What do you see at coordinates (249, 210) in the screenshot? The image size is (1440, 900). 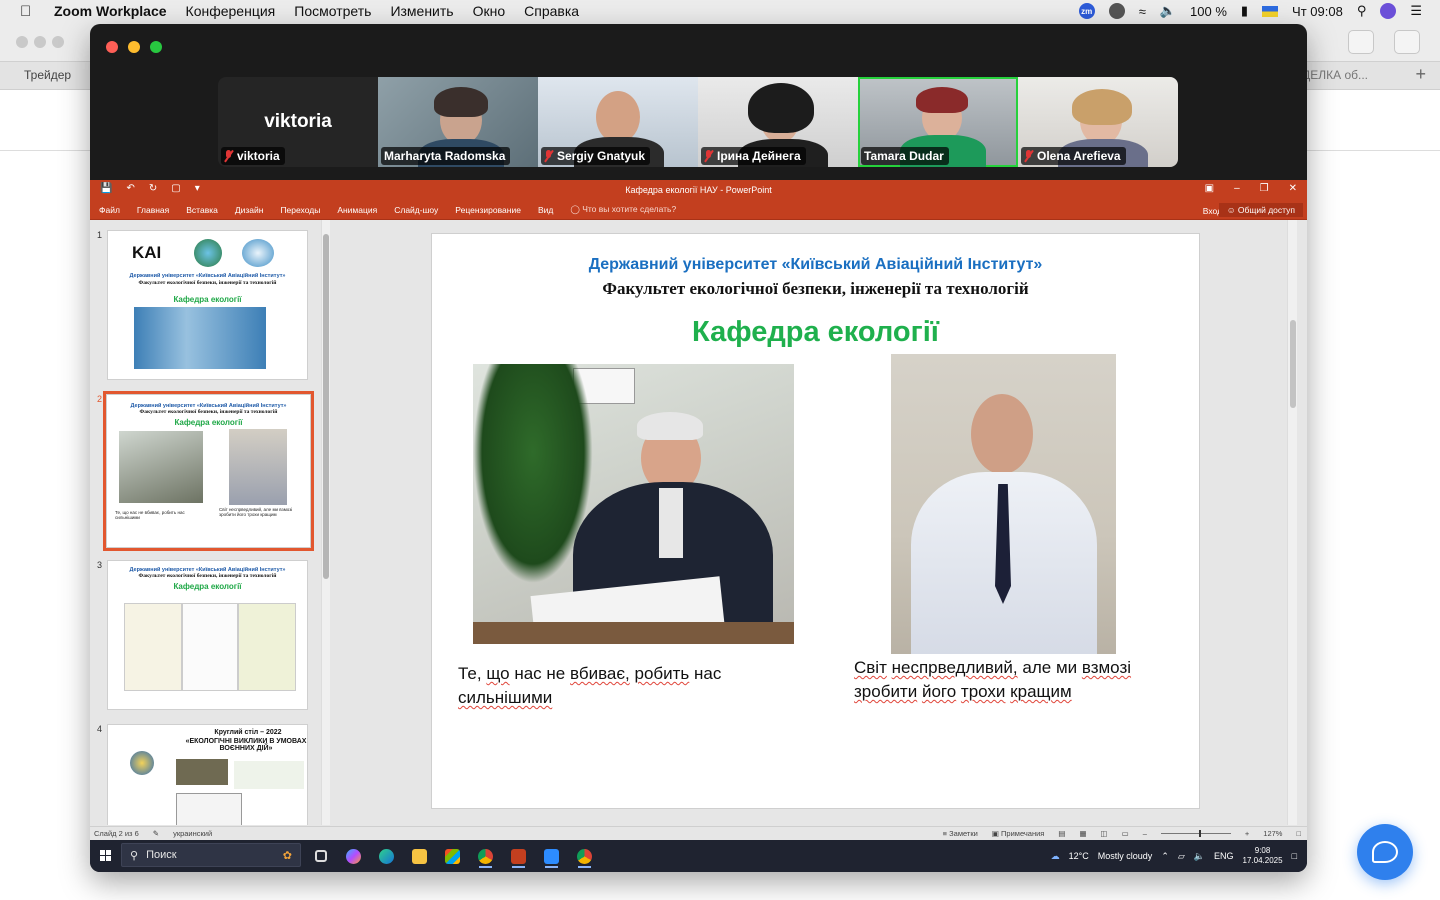 I see `tab-design: Дизайн` at bounding box center [249, 210].